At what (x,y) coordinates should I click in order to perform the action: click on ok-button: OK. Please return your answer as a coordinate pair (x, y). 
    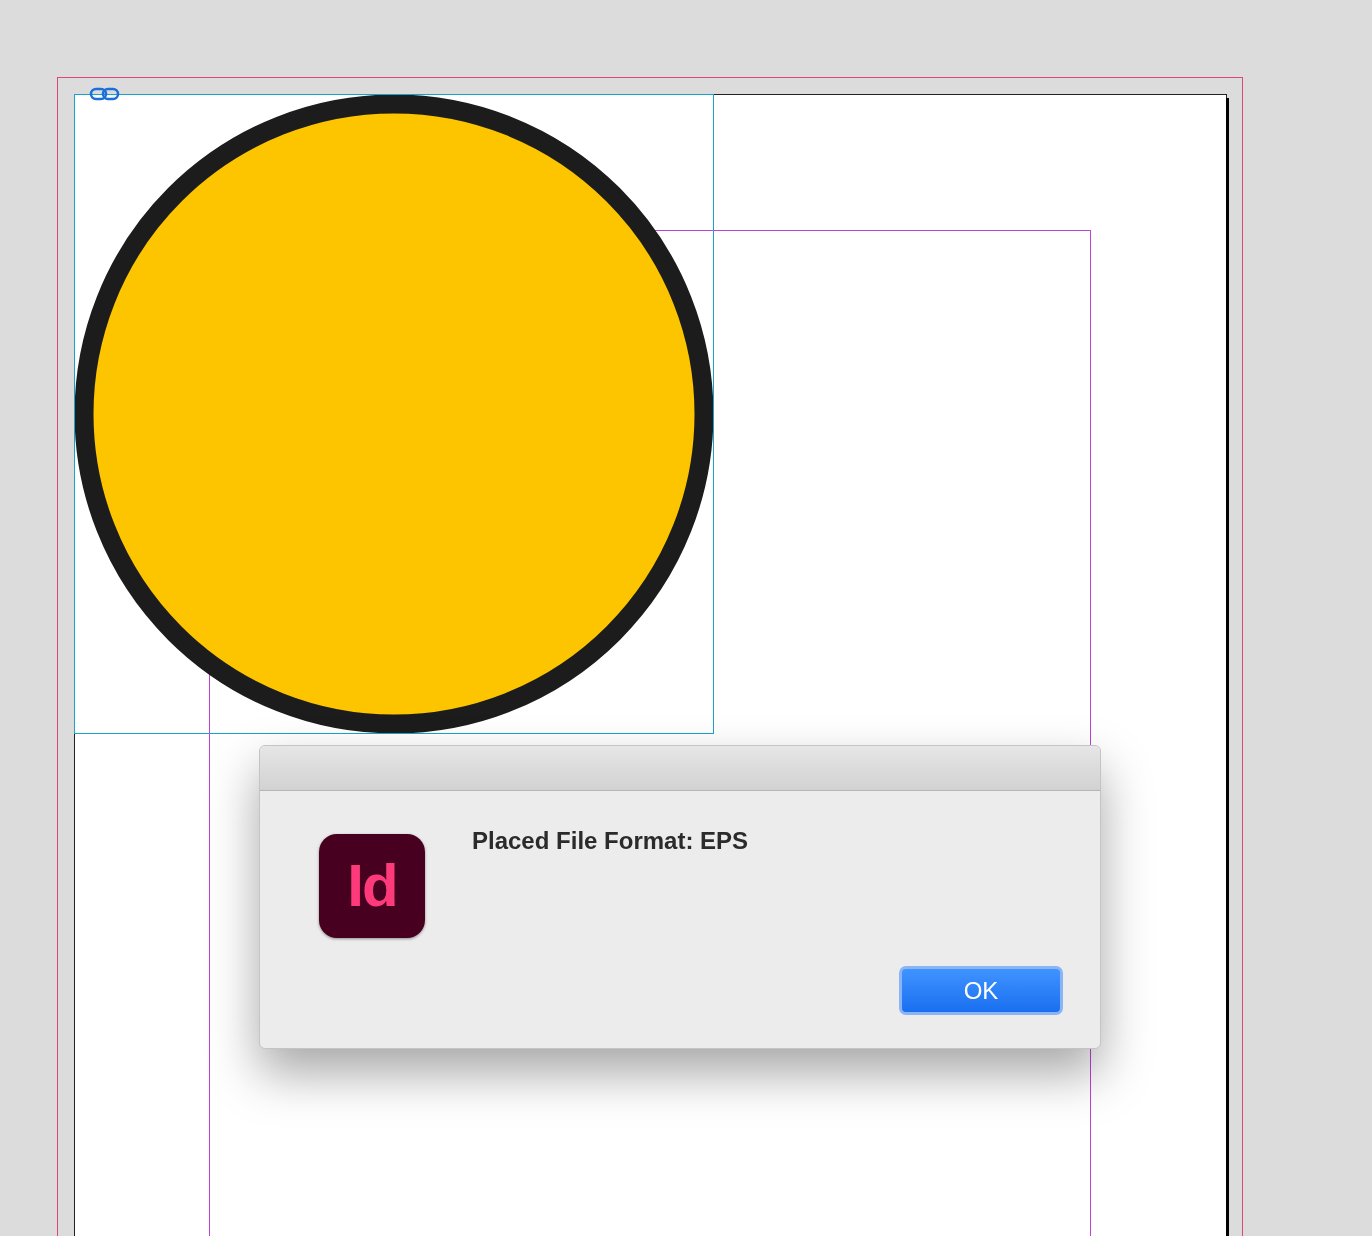
    Looking at the image, I should click on (981, 990).